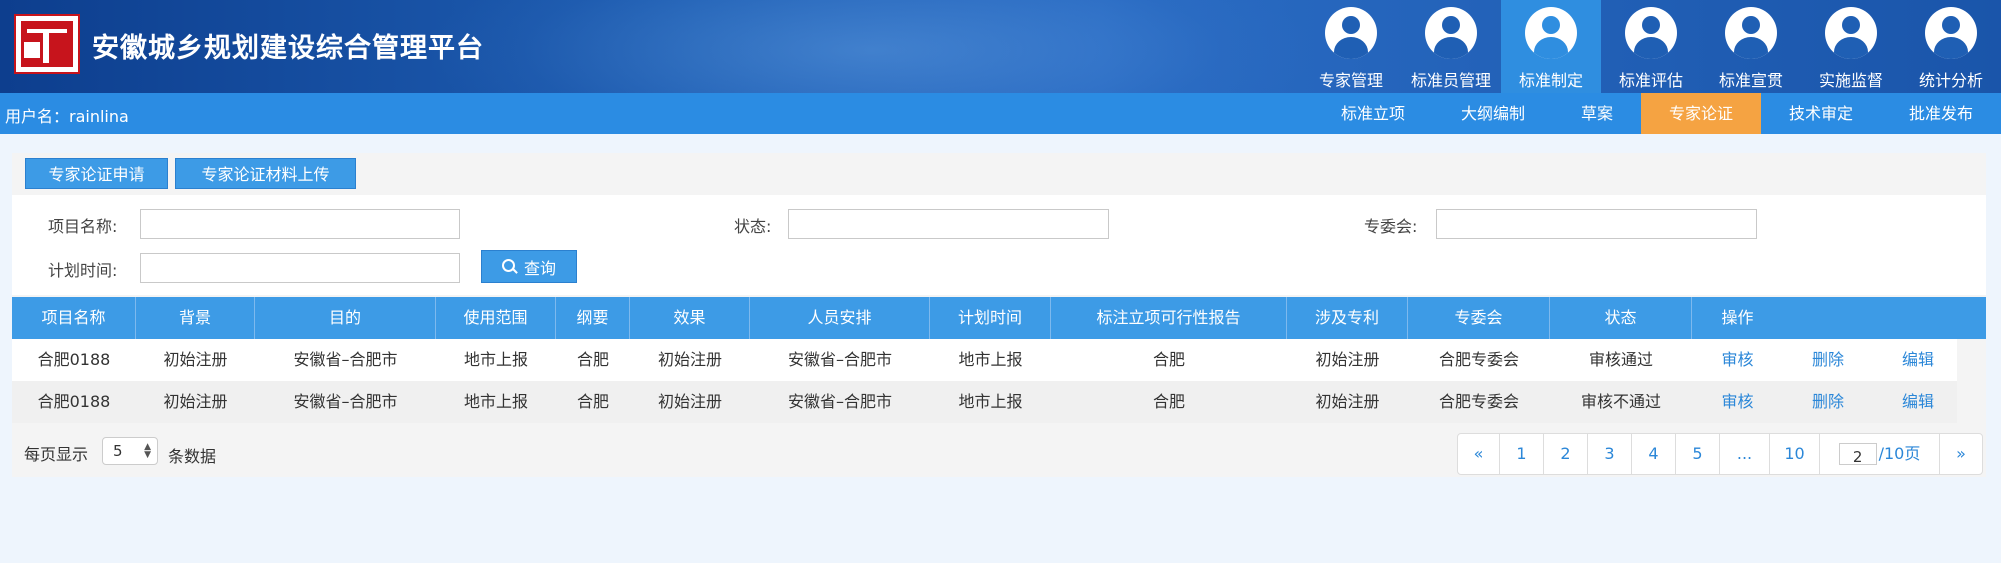 Image resolution: width=2001 pixels, height=563 pixels. I want to click on top-nav-statistics: 统计分析, so click(1951, 46).